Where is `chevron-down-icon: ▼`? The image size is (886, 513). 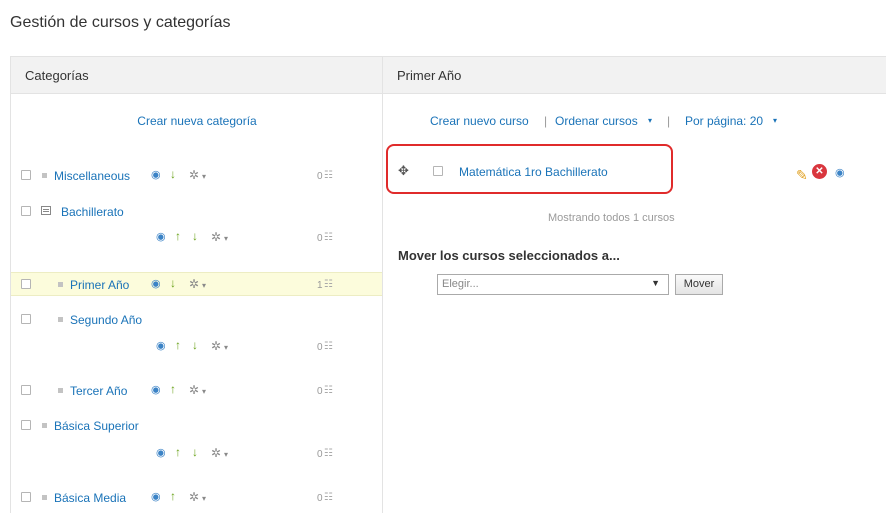
chevron-down-icon: ▼ is located at coordinates (655, 283).